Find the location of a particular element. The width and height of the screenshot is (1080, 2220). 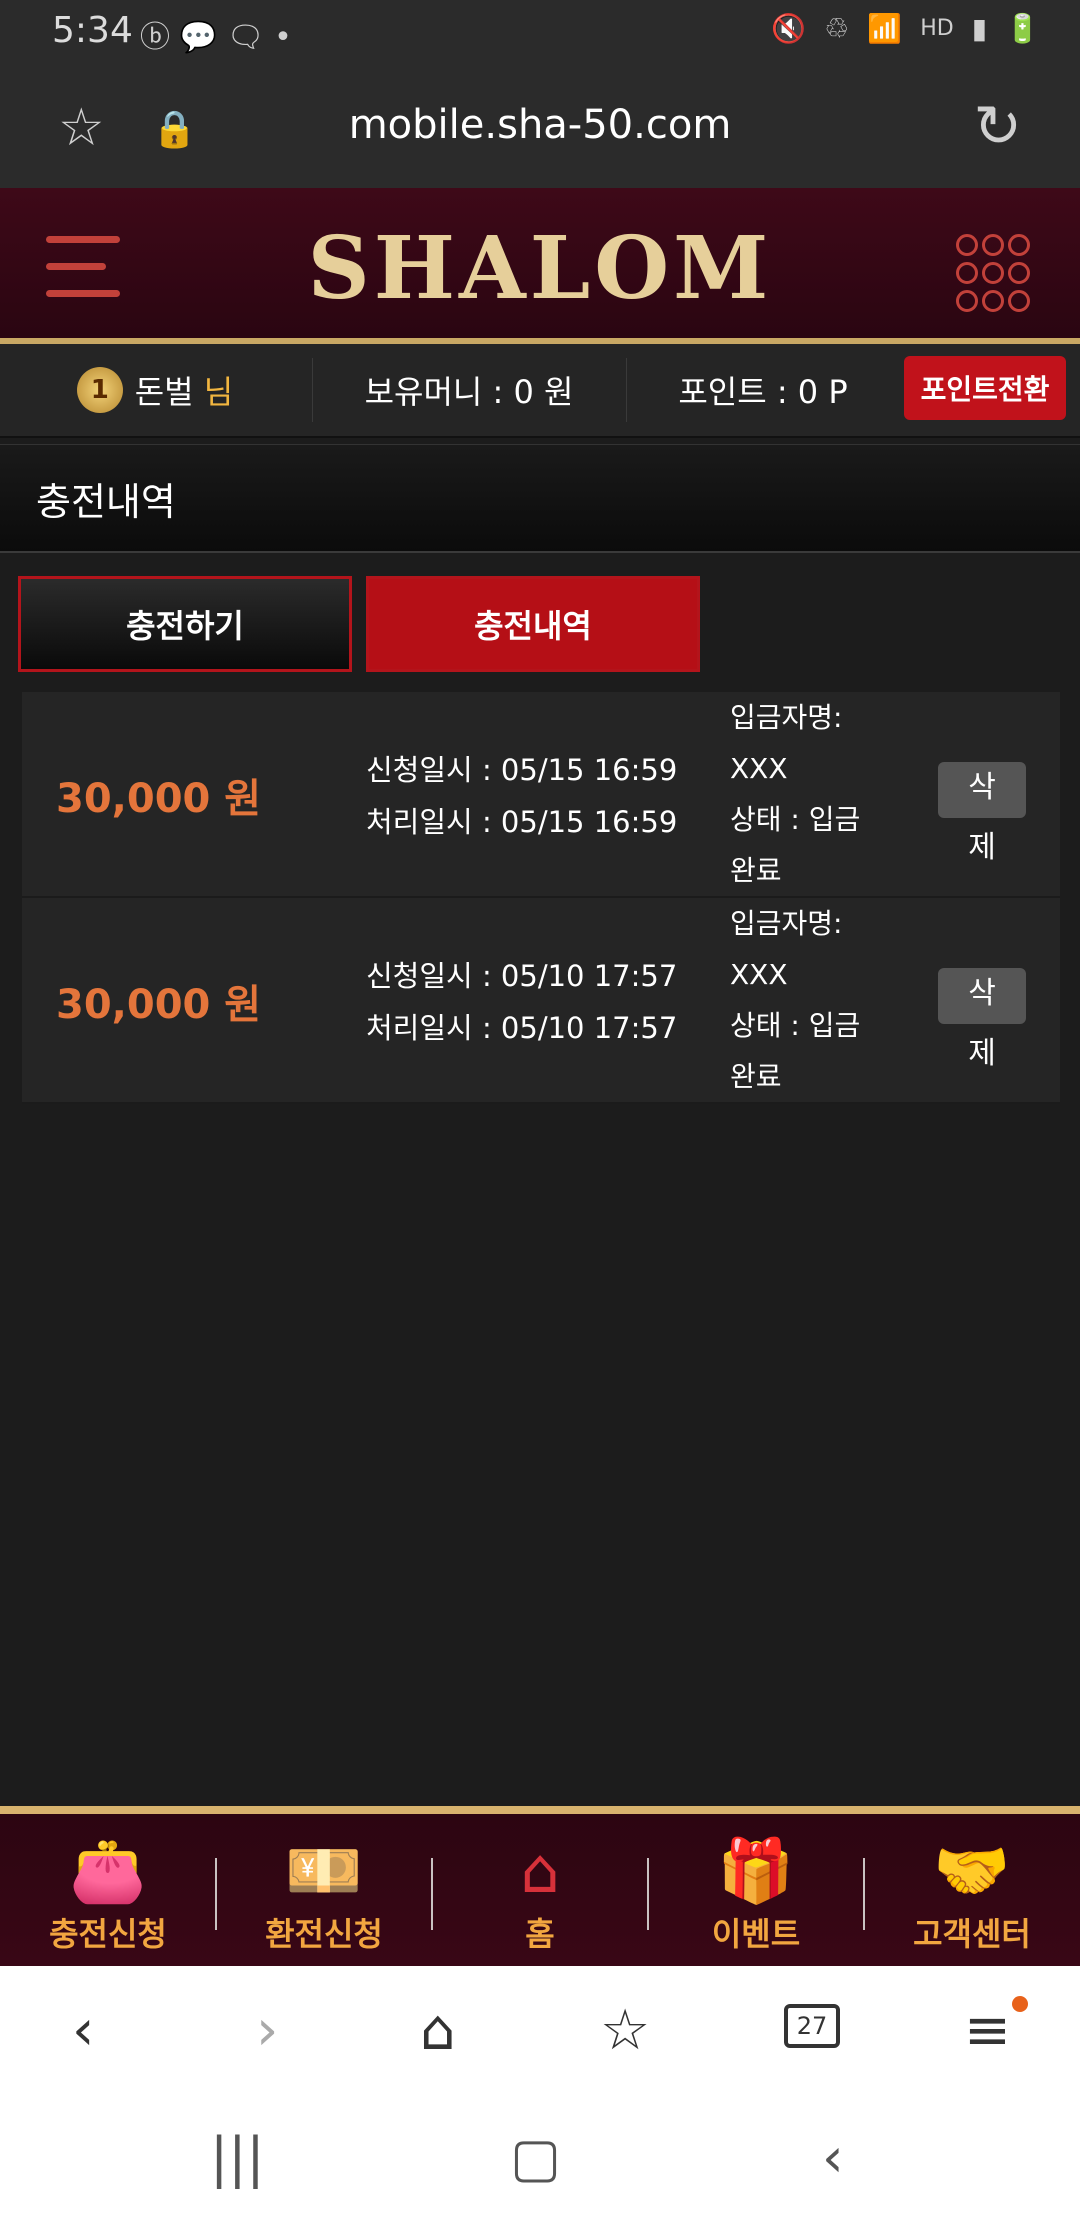

battery-icon: 🔋 is located at coordinates (1022, 28).